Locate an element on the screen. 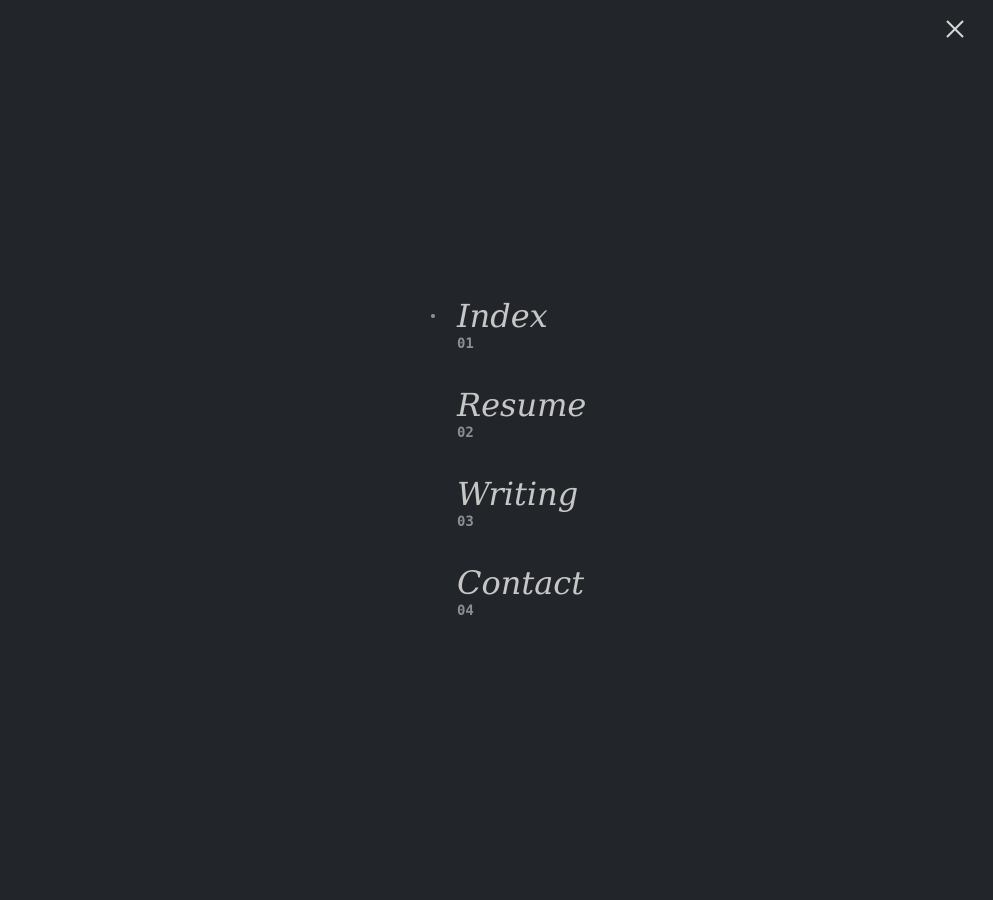  nav-item-label: Writing is located at coordinates (518, 494).